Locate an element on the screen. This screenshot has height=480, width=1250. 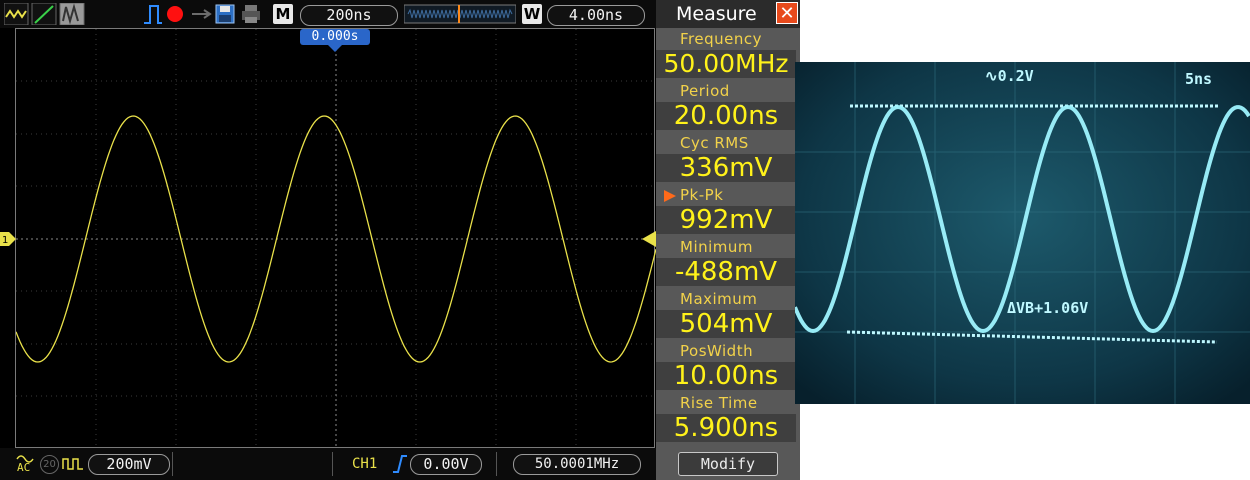
run-stop-icon is located at coordinates (175, 14).